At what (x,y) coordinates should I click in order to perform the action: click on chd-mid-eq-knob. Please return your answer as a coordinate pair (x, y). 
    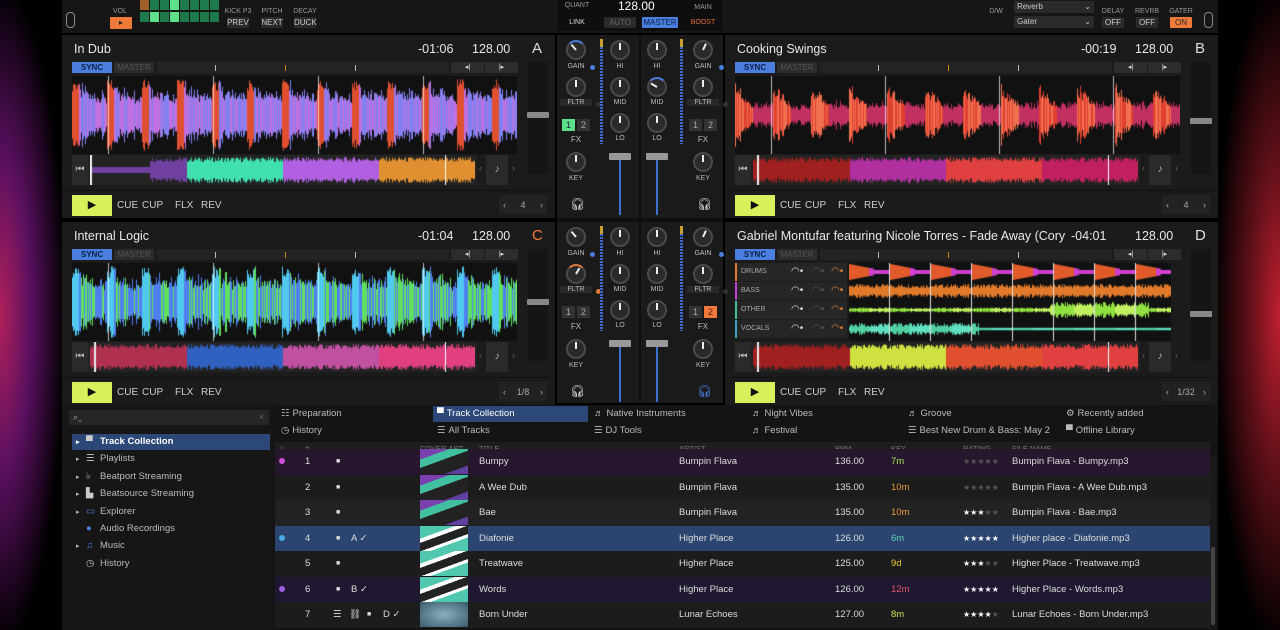
    Looking at the image, I should click on (657, 274).